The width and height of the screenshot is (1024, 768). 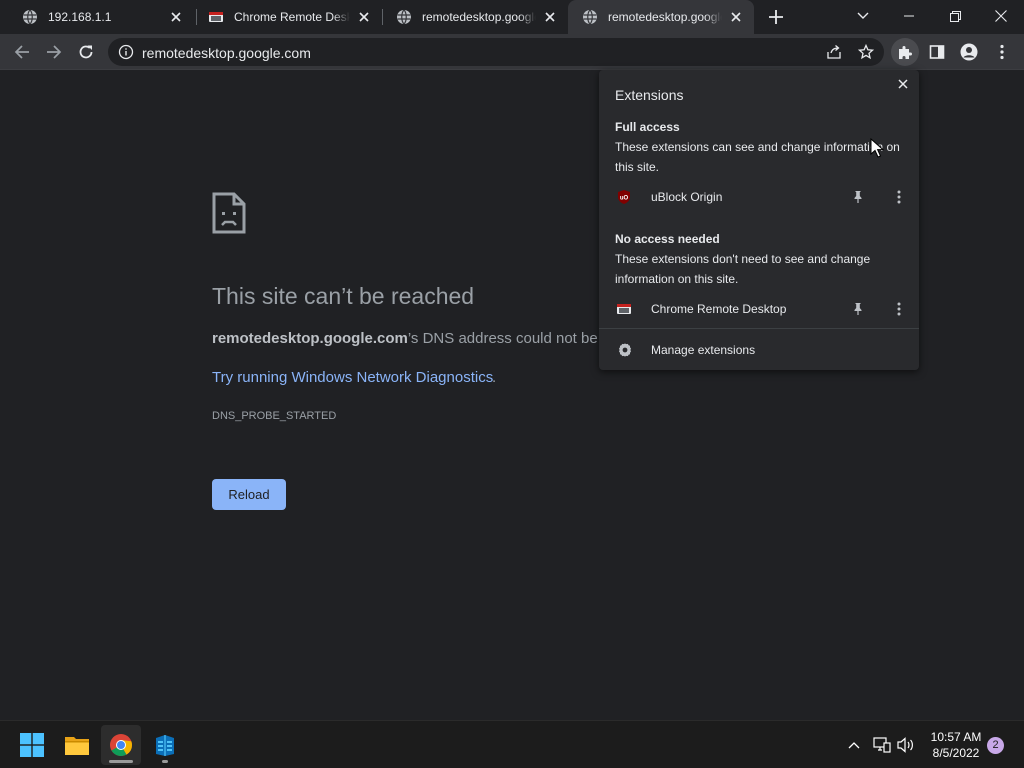 I want to click on taskbar: 10:57 AM 8/5/2022 2, so click(x=512, y=744).